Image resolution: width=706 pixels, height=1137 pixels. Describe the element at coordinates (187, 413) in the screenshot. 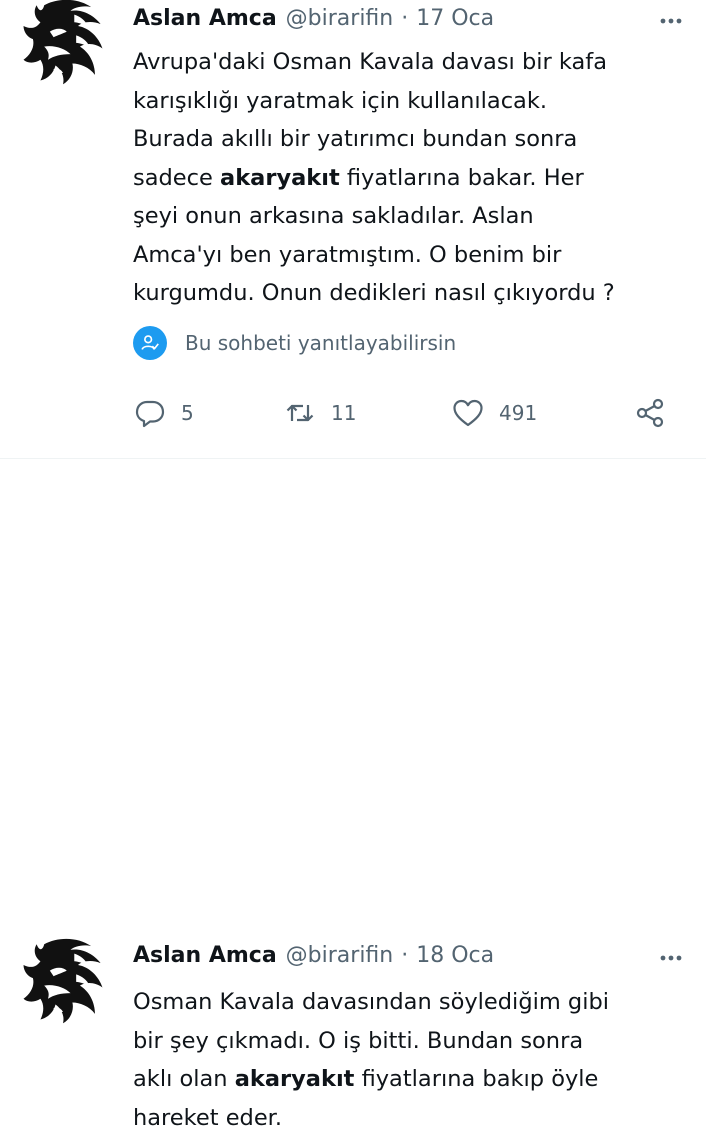

I see `reply-count: 5` at that location.